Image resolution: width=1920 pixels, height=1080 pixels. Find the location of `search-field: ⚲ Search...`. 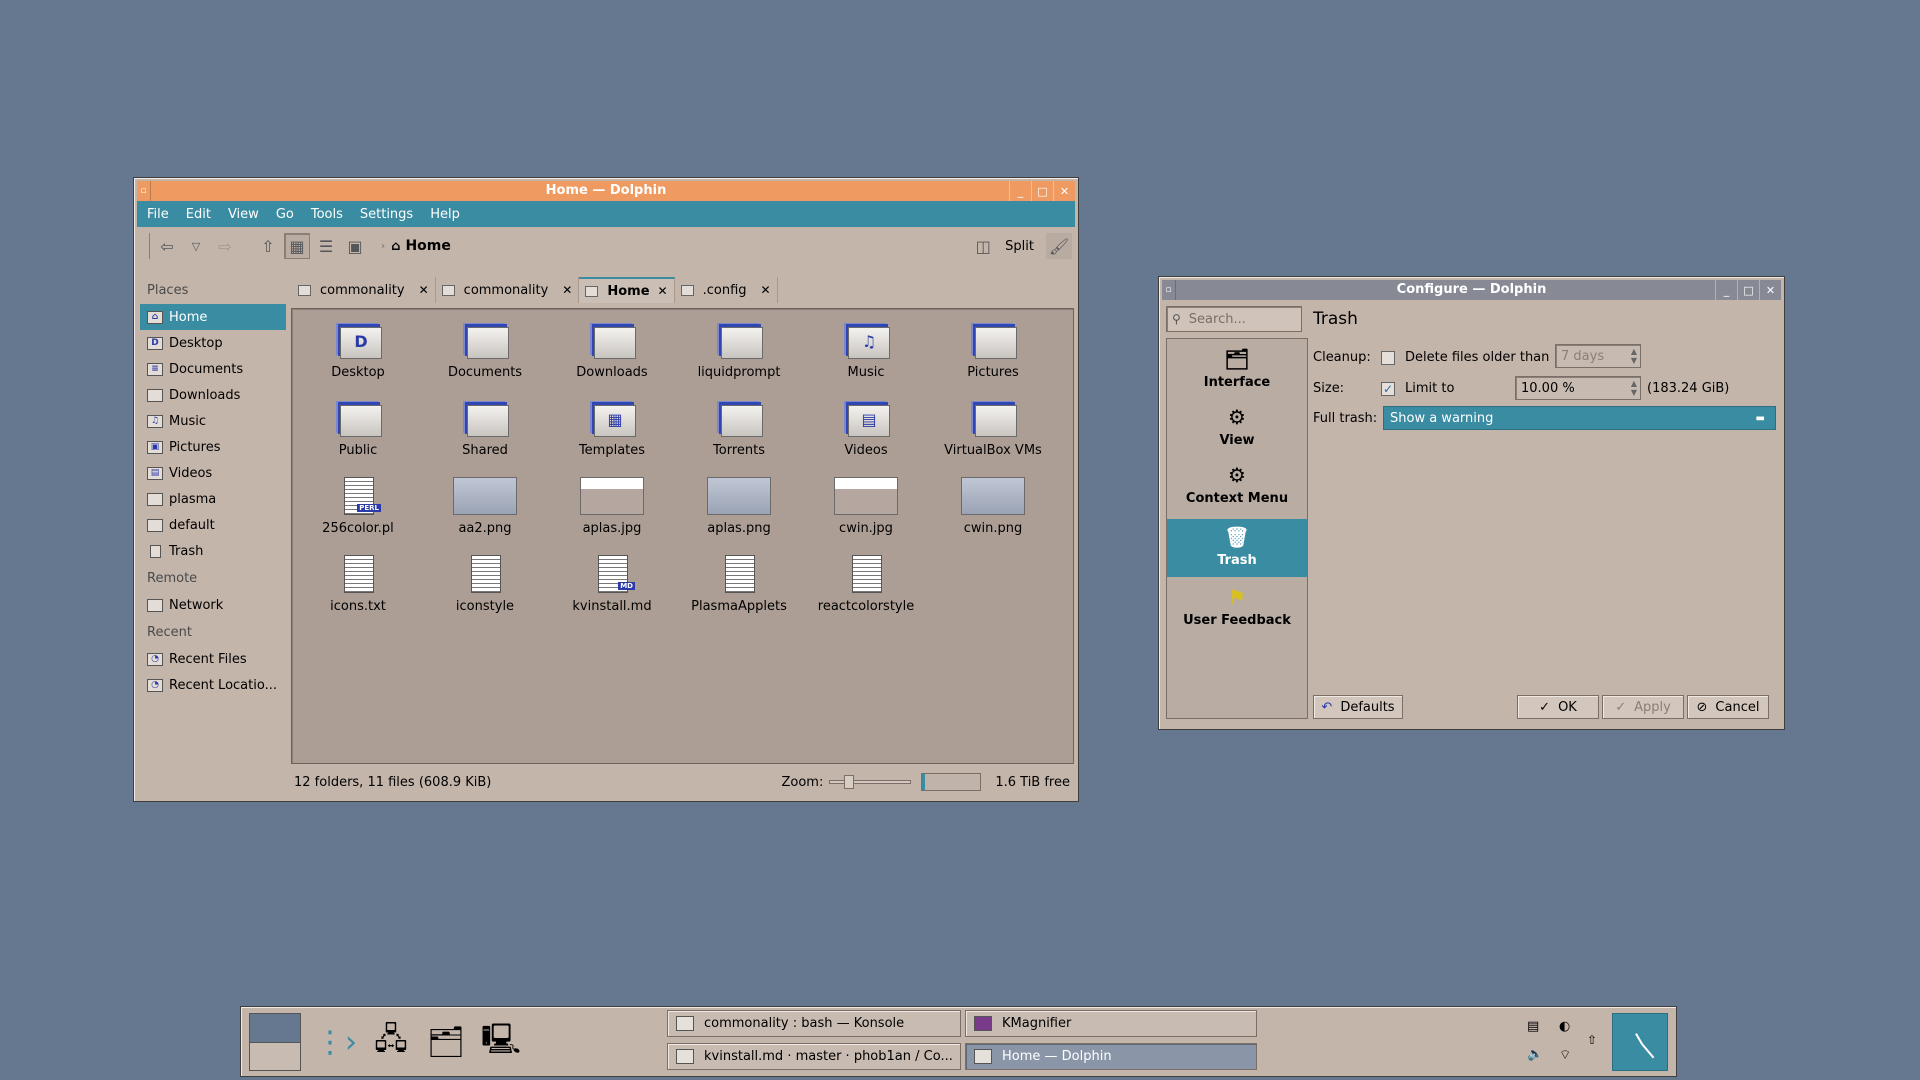

search-field: ⚲ Search... is located at coordinates (1234, 319).